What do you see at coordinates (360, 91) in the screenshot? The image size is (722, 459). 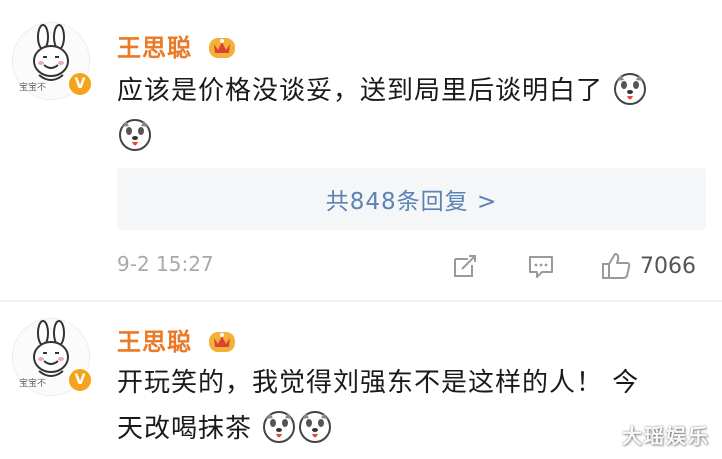 I see `comment-text-line: 应该是价格没谈妥，送到局里后谈明白了` at bounding box center [360, 91].